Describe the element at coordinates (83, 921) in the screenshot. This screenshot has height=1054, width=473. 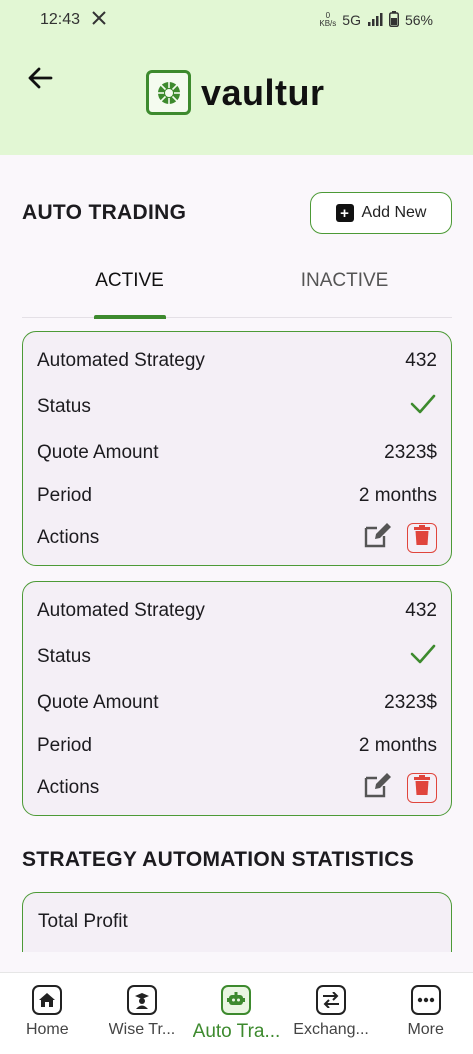
I see `total-profit-label: Total Profit` at that location.